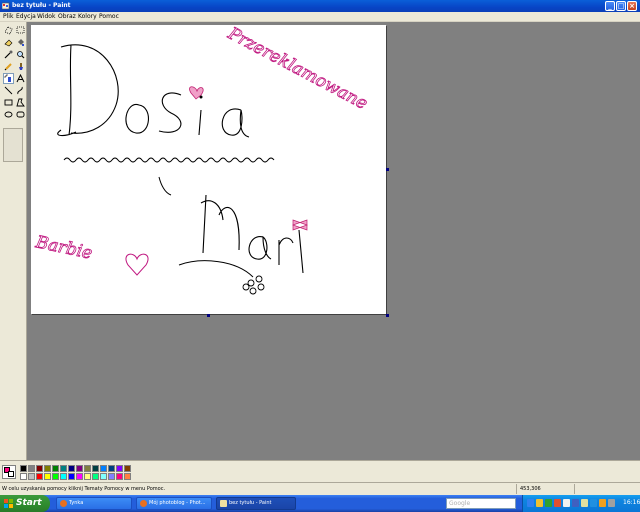 The image size is (640, 512). I want to click on resize-handle-right, so click(387, 169).